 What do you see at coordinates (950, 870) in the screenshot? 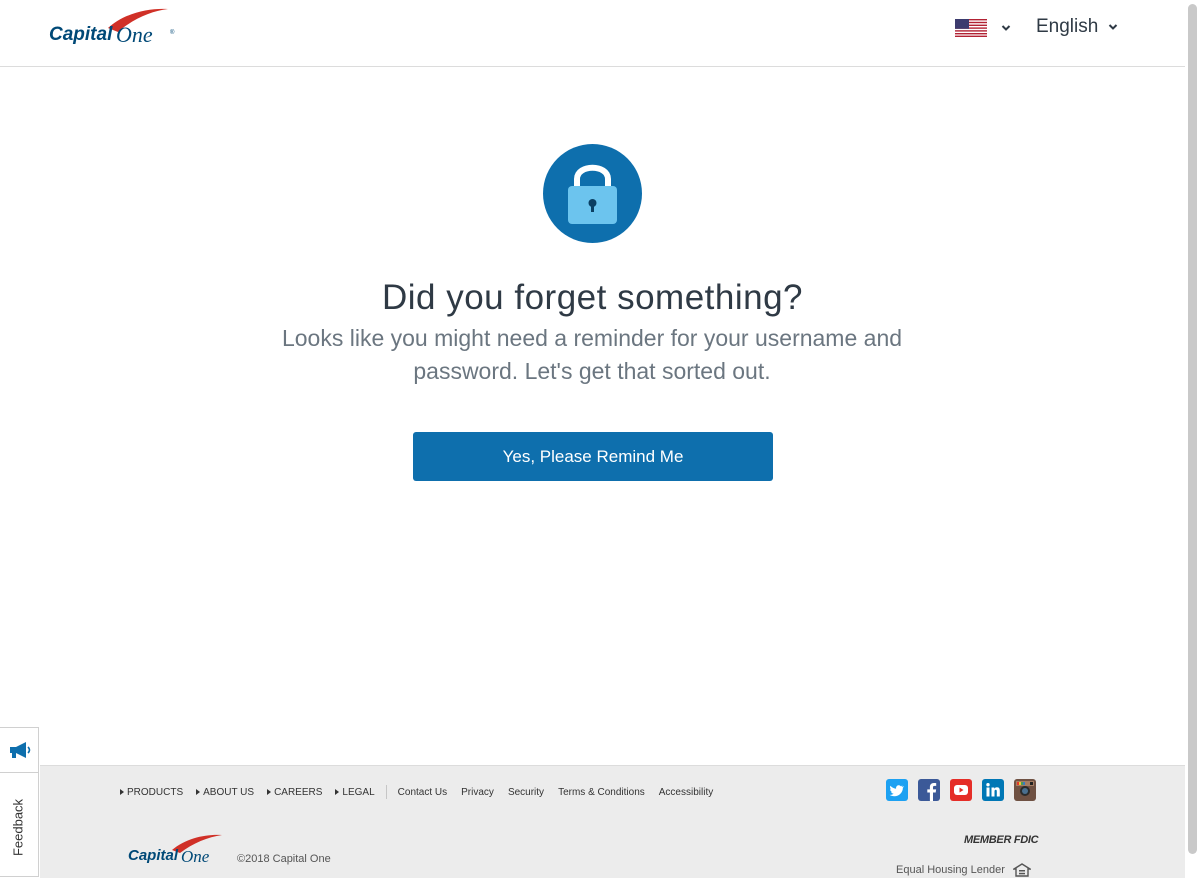
I see `equal-housing-label: Equal Housing Lender` at bounding box center [950, 870].